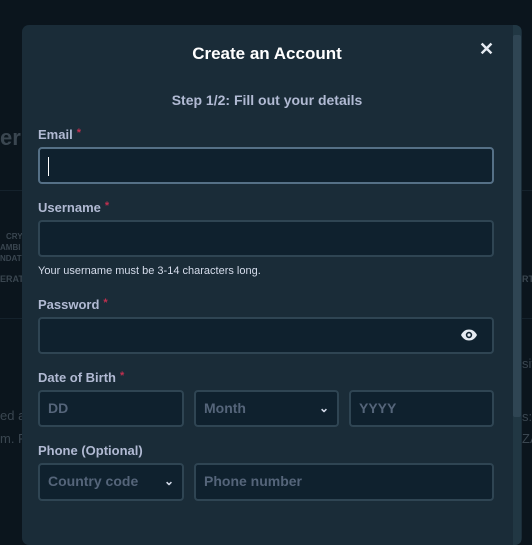 The image size is (532, 545). I want to click on background-text: er, so click(10, 137).